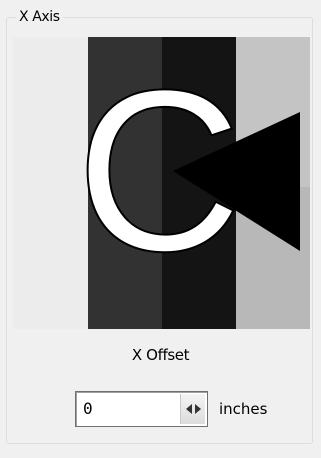 The width and height of the screenshot is (321, 458). I want to click on x-offset-input, so click(131, 409).